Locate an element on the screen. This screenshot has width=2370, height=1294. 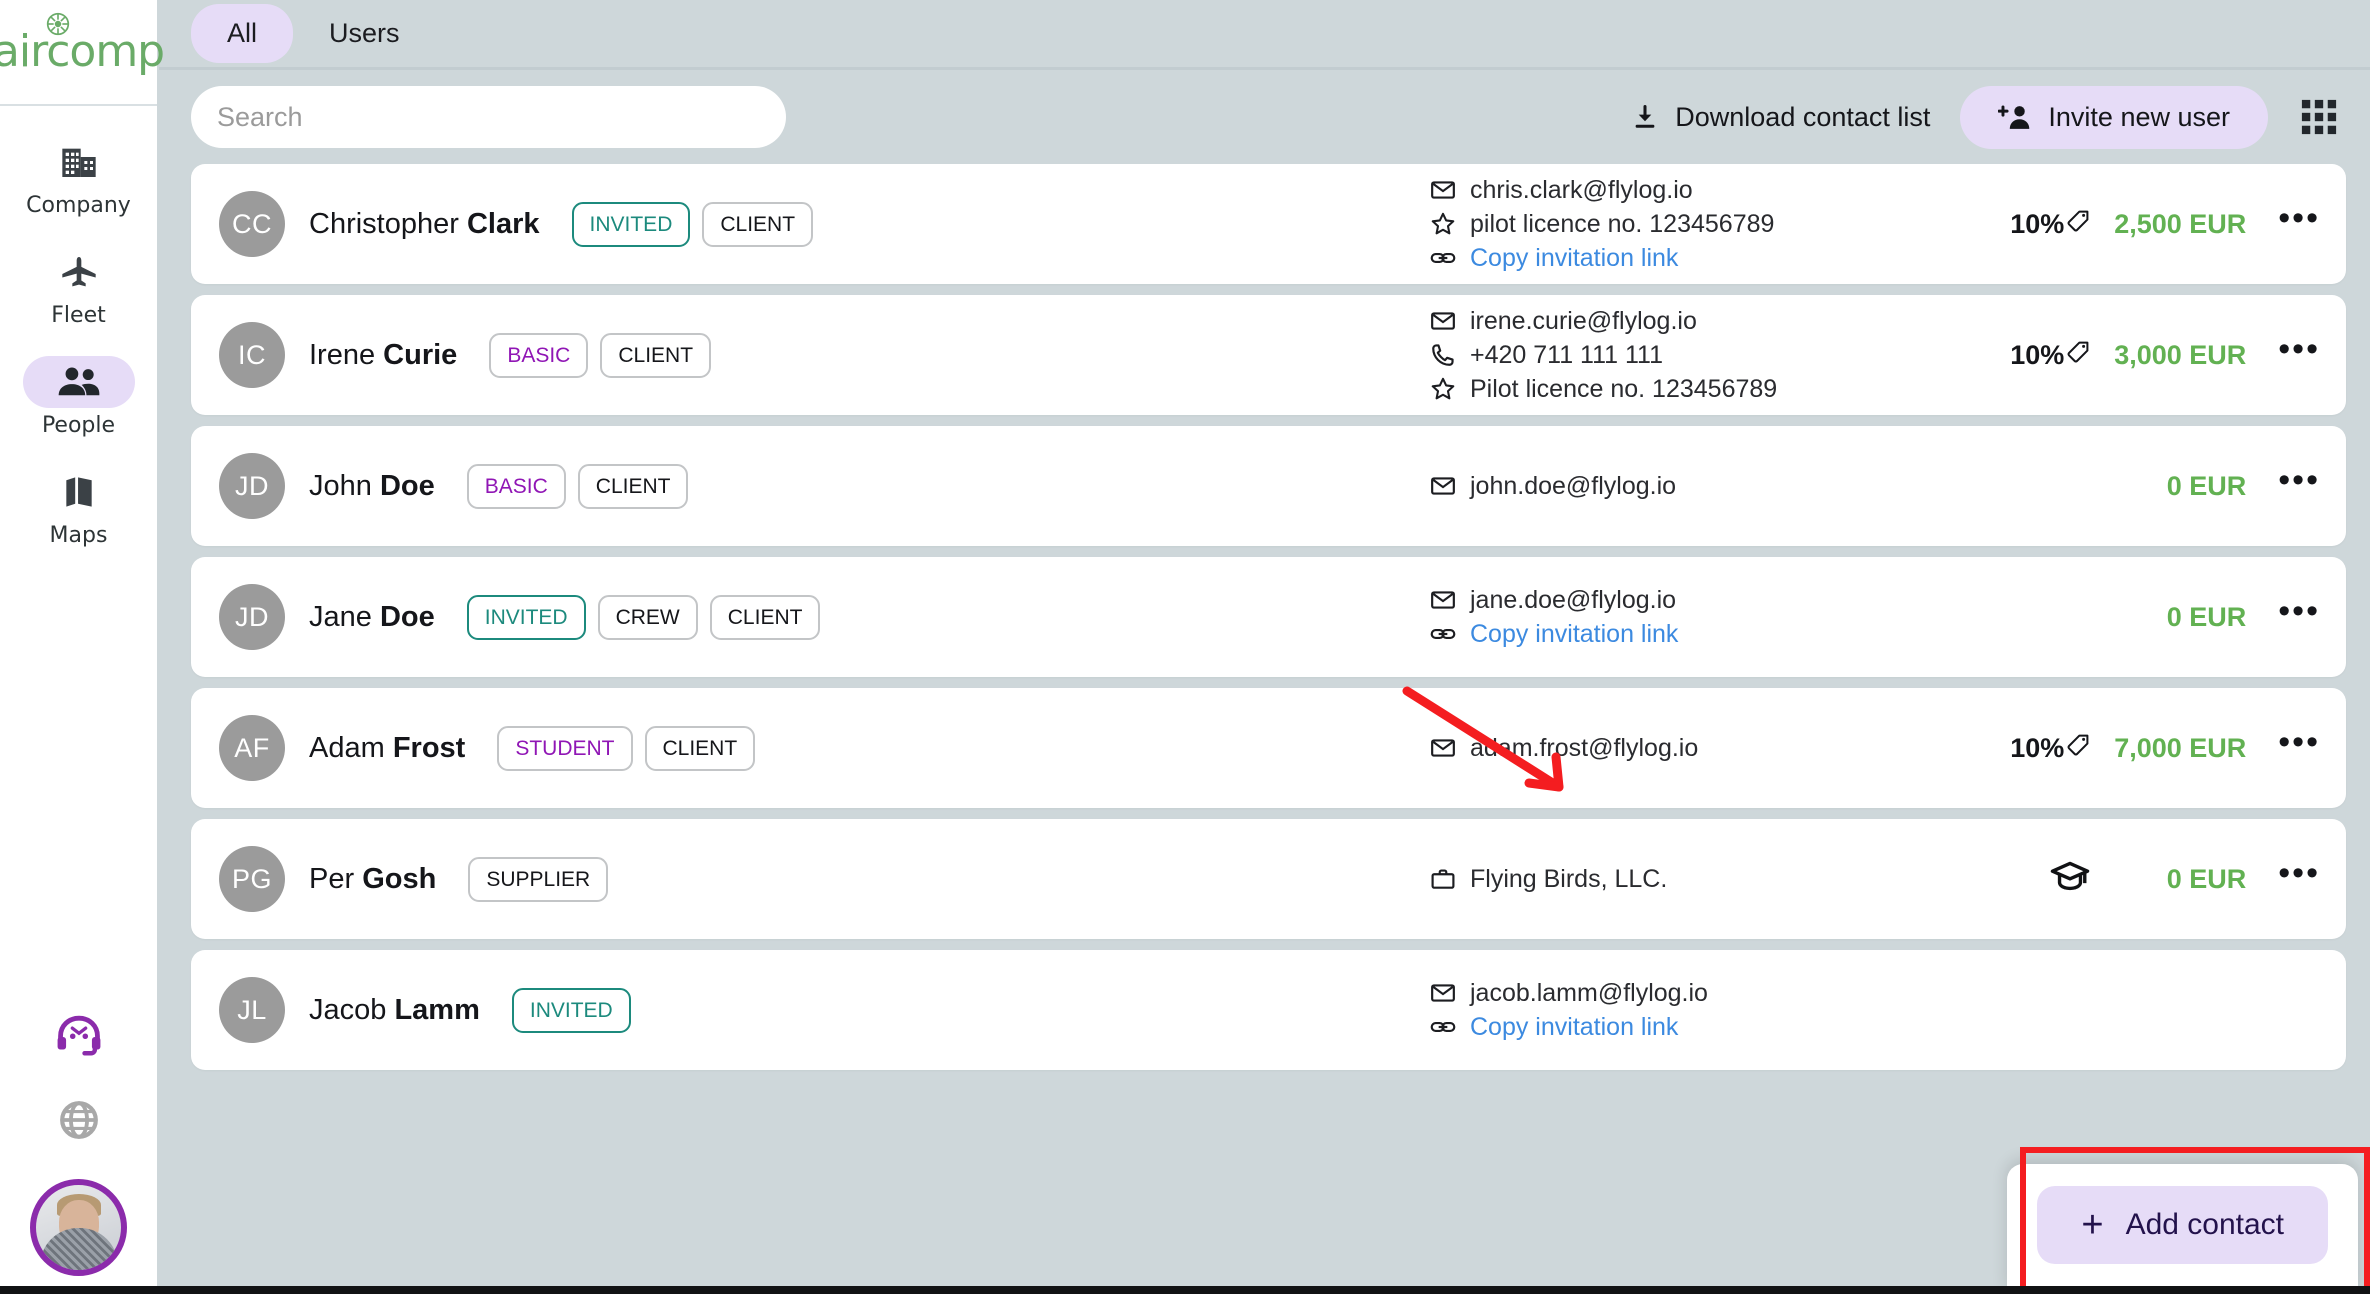
contact-name: Jane Doe is located at coordinates (372, 617).